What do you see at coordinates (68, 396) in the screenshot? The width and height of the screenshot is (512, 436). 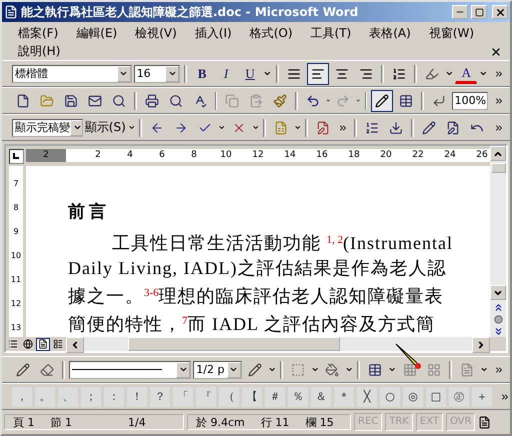 I see `symbol-button: 、` at bounding box center [68, 396].